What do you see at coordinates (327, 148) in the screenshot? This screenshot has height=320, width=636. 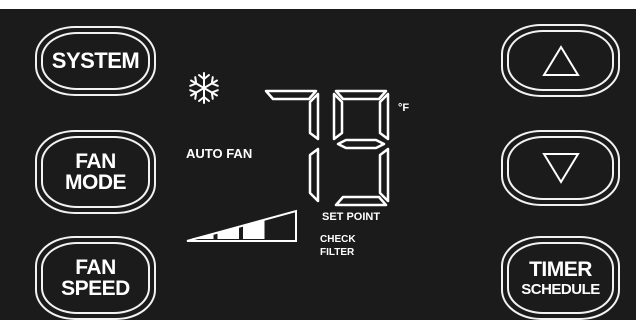 I see `temperature-digits-graphic` at bounding box center [327, 148].